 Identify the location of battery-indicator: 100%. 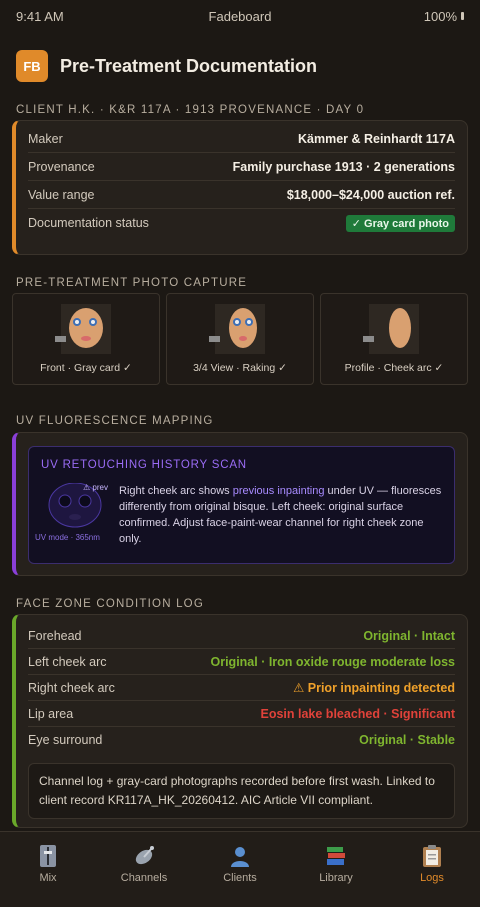
(444, 16).